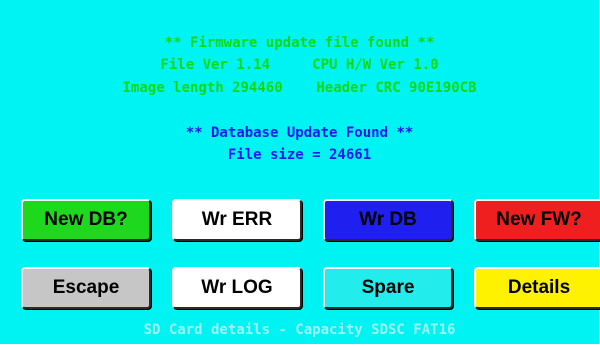  I want to click on new-db-button: New DB?, so click(86, 220).